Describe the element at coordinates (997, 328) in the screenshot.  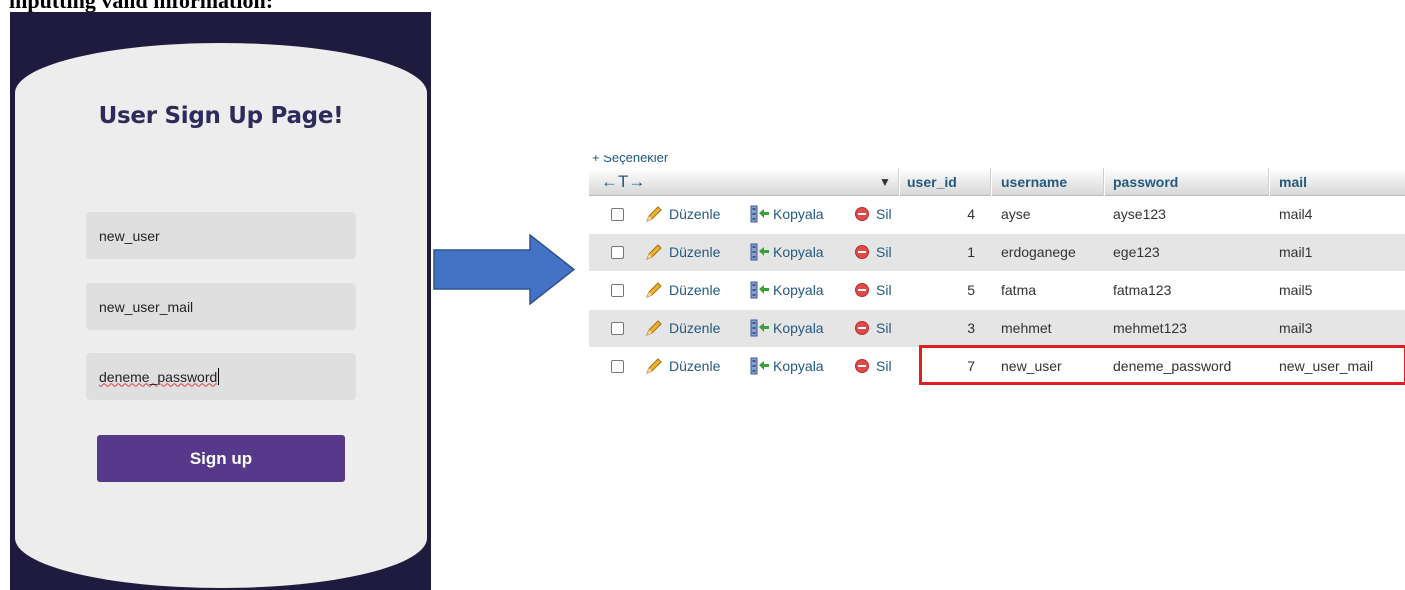
I see `table-row: Düzenle Kopyala Sil 3 mehmet mehmet123 mail3` at that location.